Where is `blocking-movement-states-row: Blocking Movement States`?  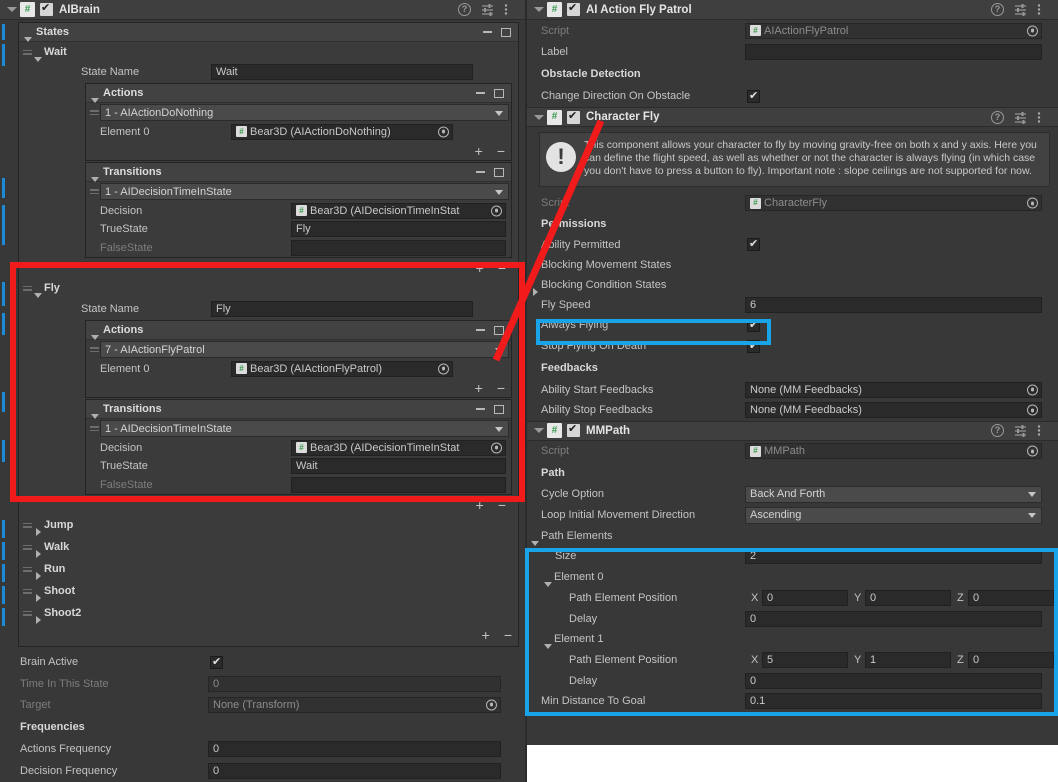
blocking-movement-states-row: Blocking Movement States is located at coordinates (792, 265).